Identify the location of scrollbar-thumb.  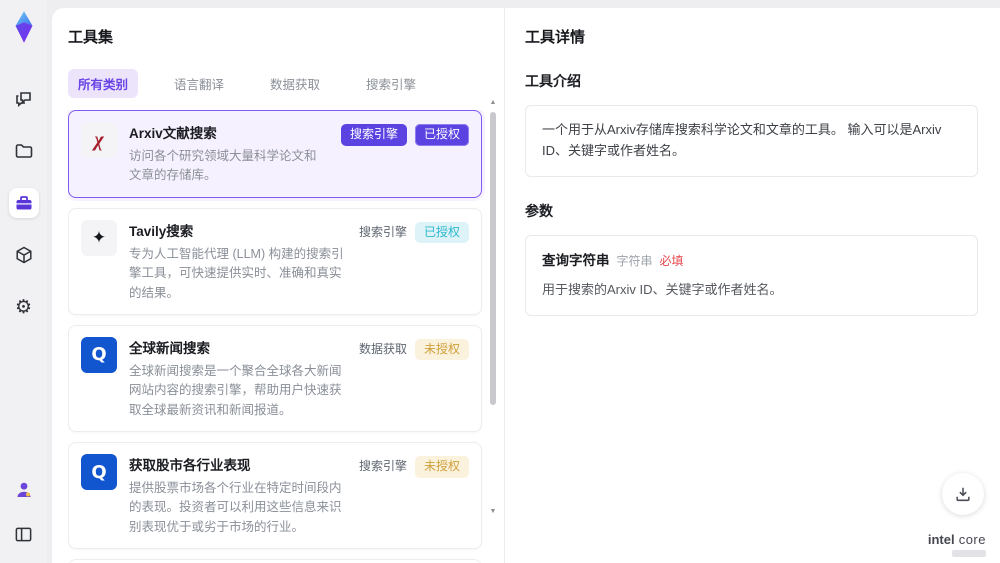
(493, 259).